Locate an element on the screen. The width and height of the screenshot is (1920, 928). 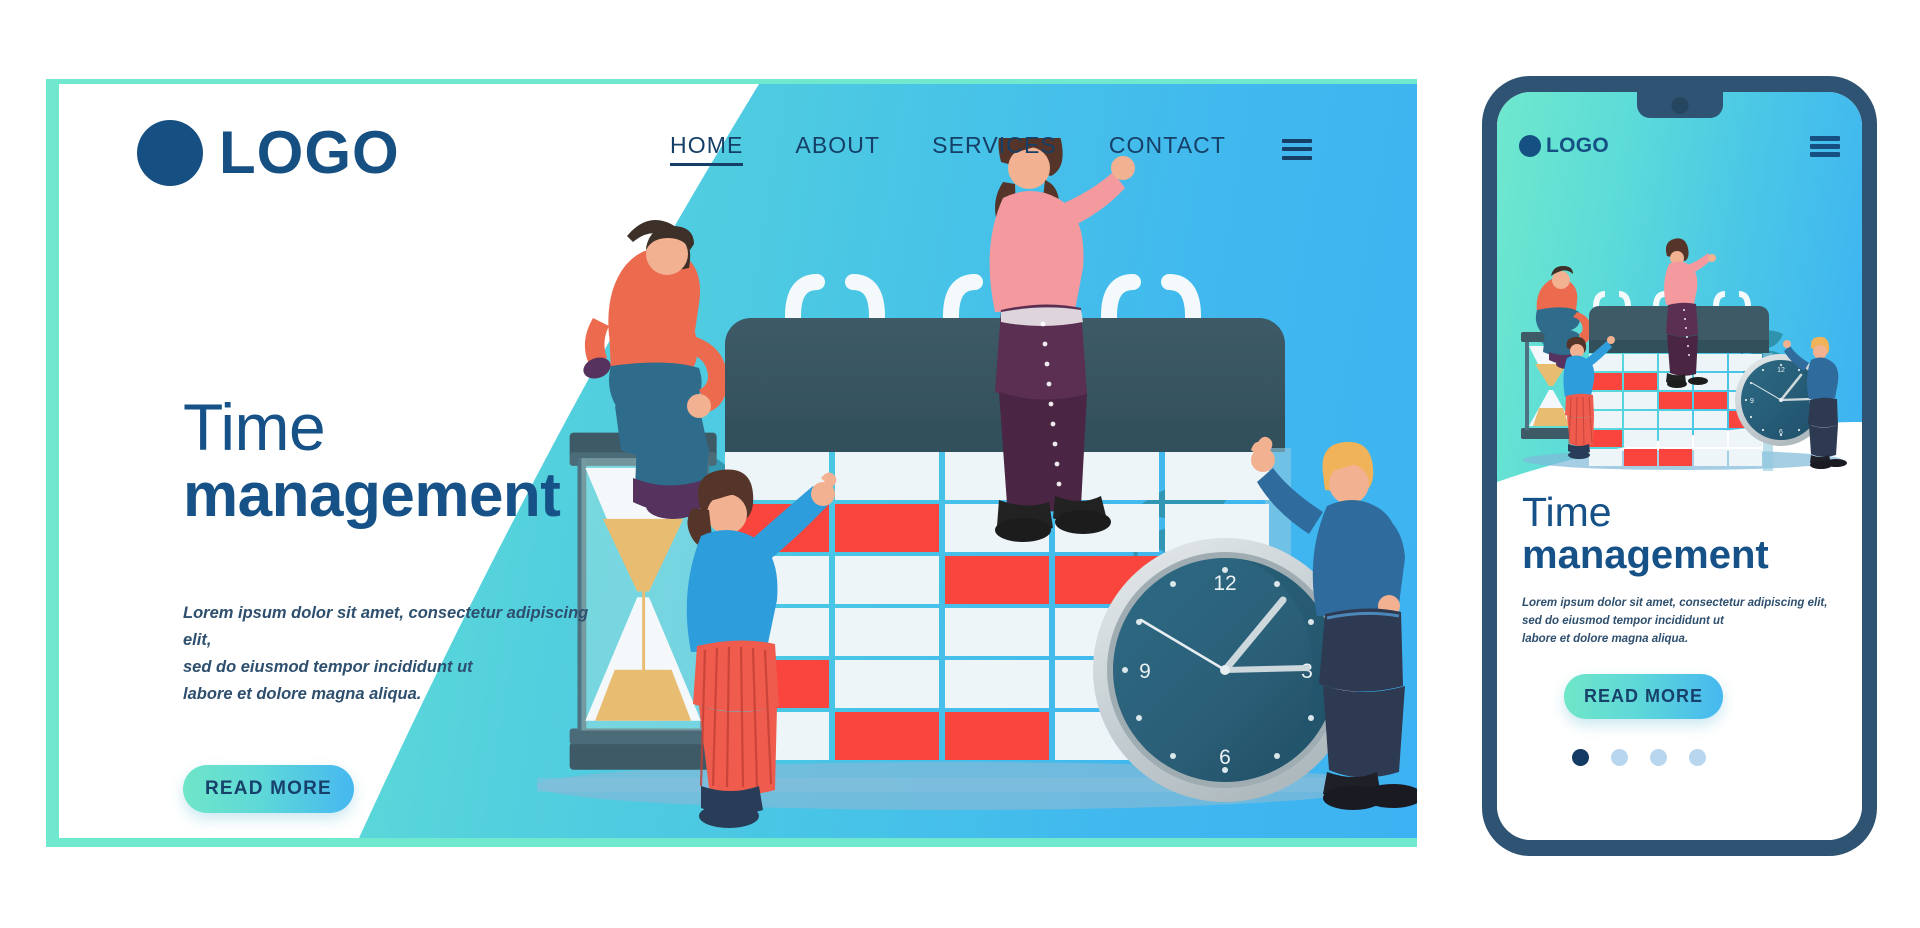
mobile-description-line3: labore et dolore magna aliqua. is located at coordinates (1605, 639).